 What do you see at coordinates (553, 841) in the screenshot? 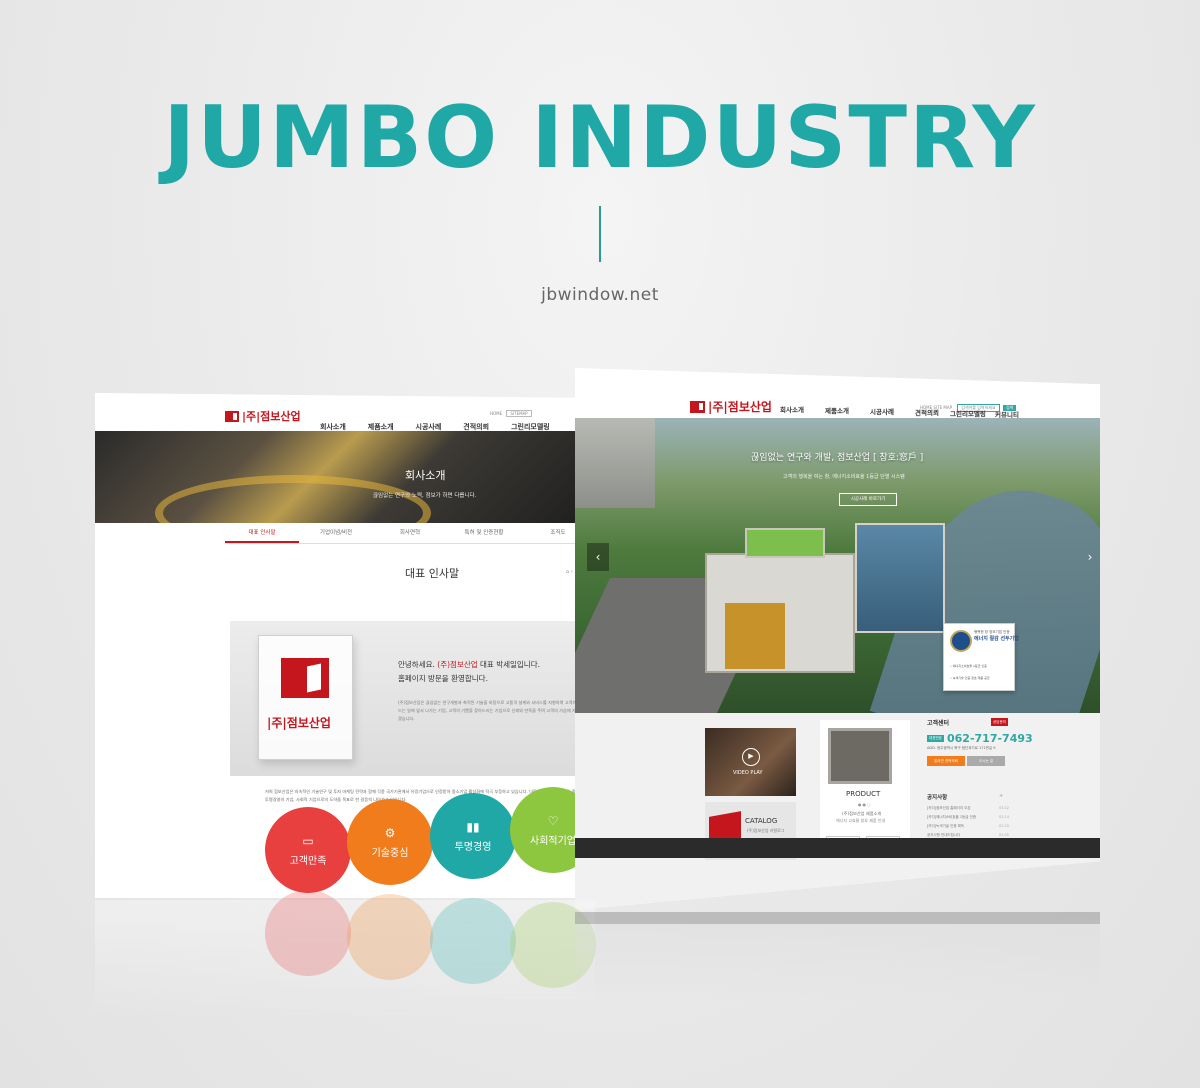
I see `value-label: 사회적기업` at bounding box center [553, 841].